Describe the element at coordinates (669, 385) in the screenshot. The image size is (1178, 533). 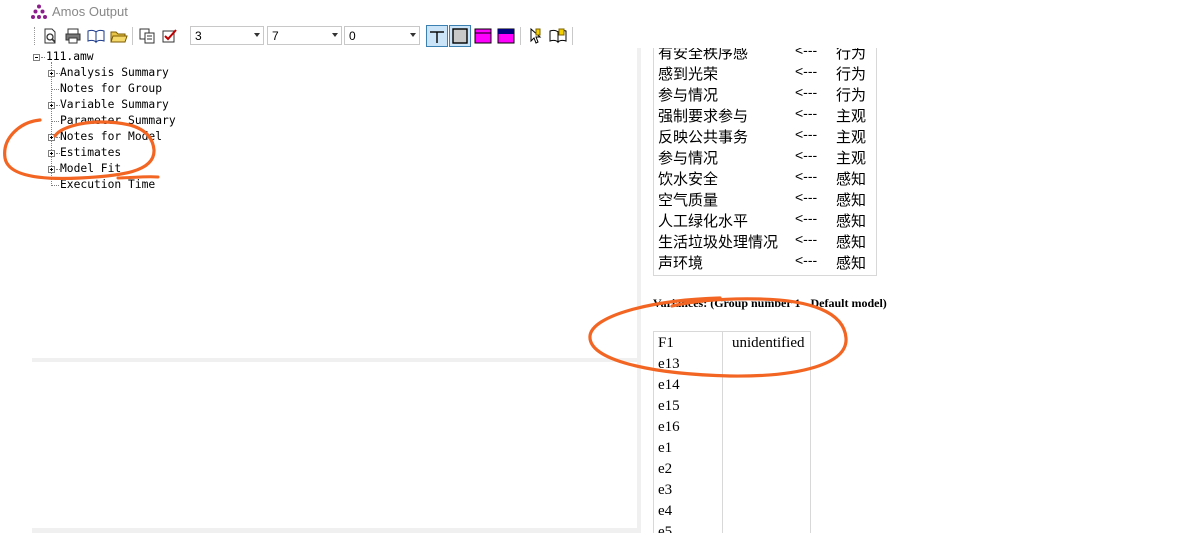
I see `variance-variable: e14` at that location.